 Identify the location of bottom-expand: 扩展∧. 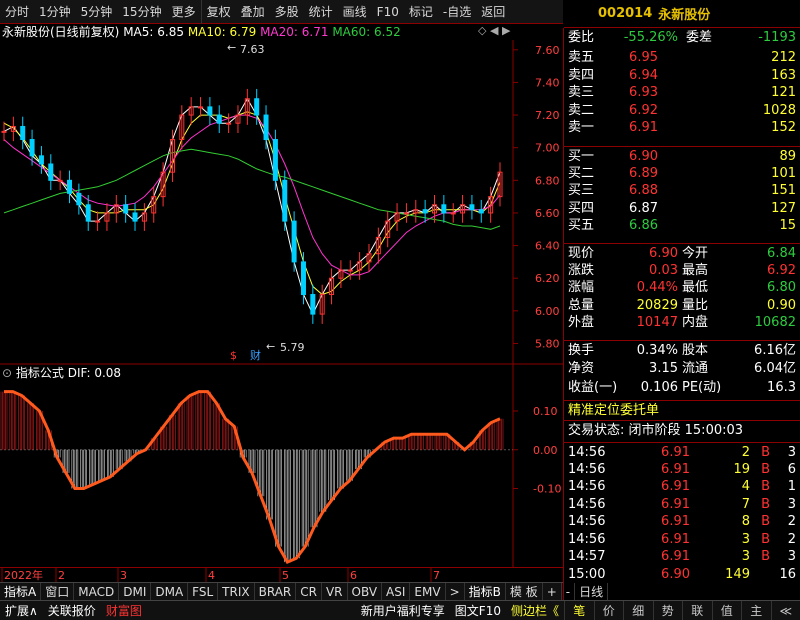
(21, 610).